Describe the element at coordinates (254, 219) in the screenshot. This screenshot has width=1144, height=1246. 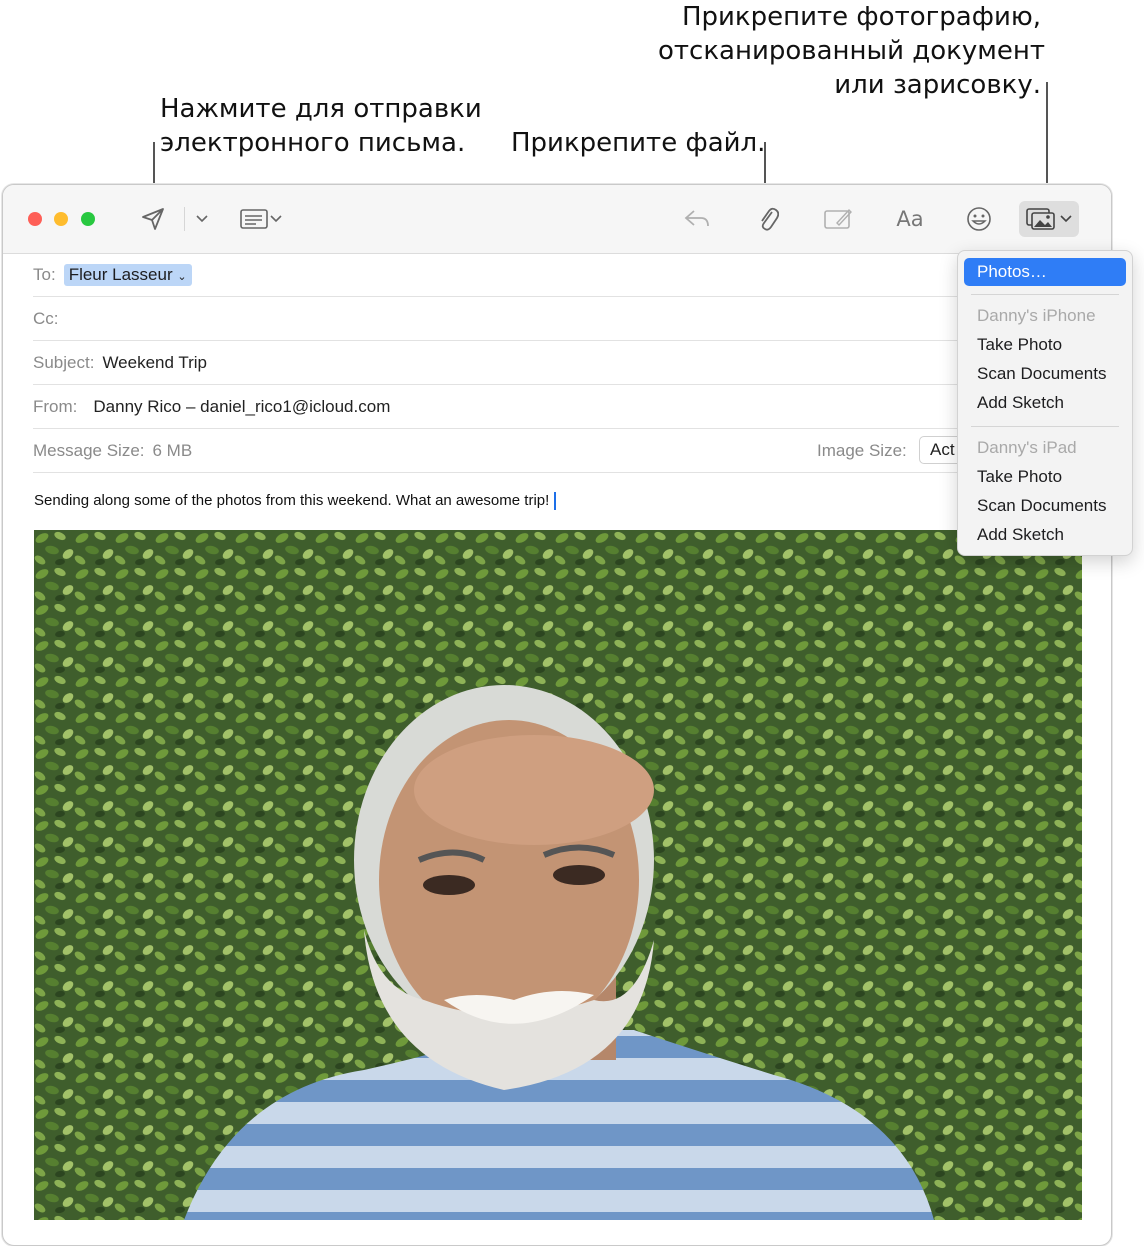
I see `header-fields-icon` at that location.